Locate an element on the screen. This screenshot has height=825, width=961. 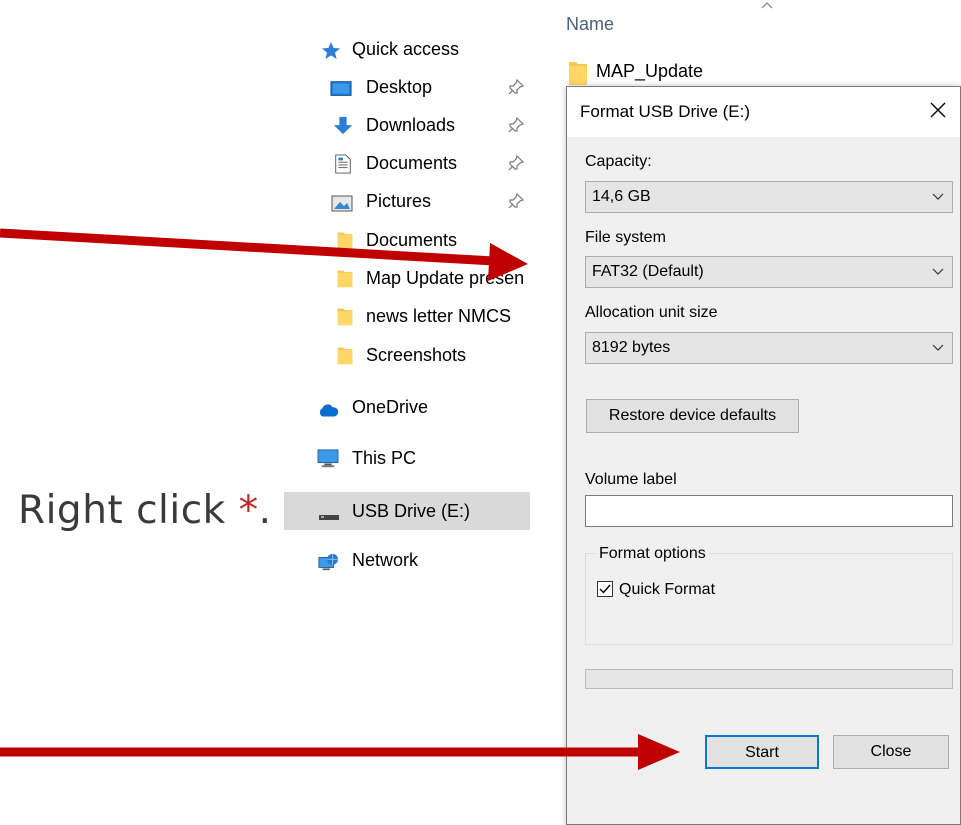
arrow-to-filesystem is located at coordinates (264, 254).